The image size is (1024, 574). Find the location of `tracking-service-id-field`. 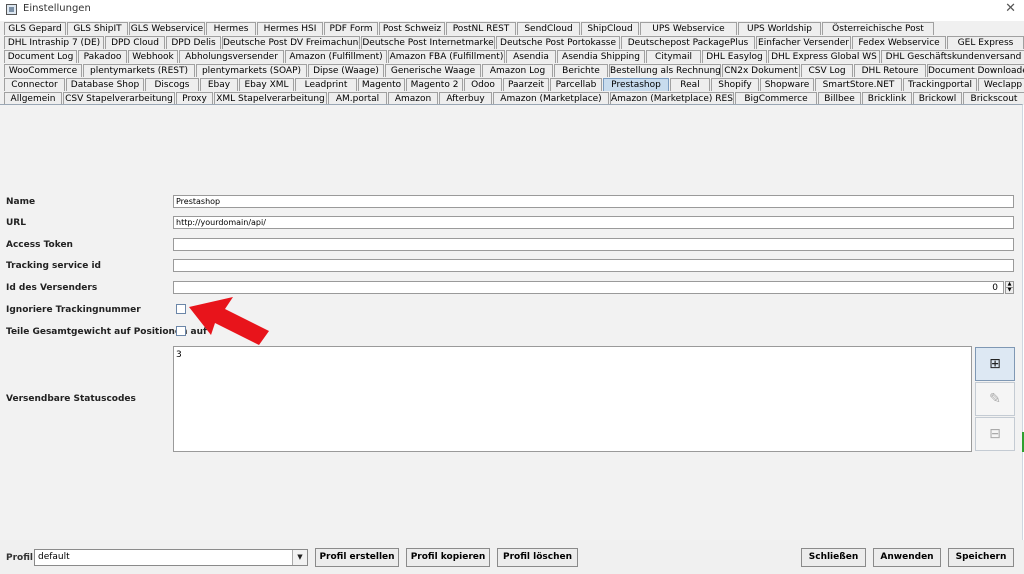

tracking-service-id-field is located at coordinates (593, 265).